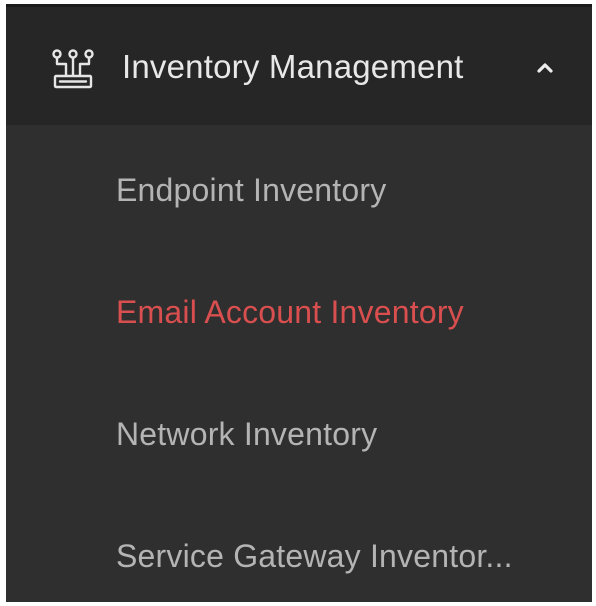 This screenshot has height=606, width=596. What do you see at coordinates (545, 68) in the screenshot?
I see `chevron-up-icon` at bounding box center [545, 68].